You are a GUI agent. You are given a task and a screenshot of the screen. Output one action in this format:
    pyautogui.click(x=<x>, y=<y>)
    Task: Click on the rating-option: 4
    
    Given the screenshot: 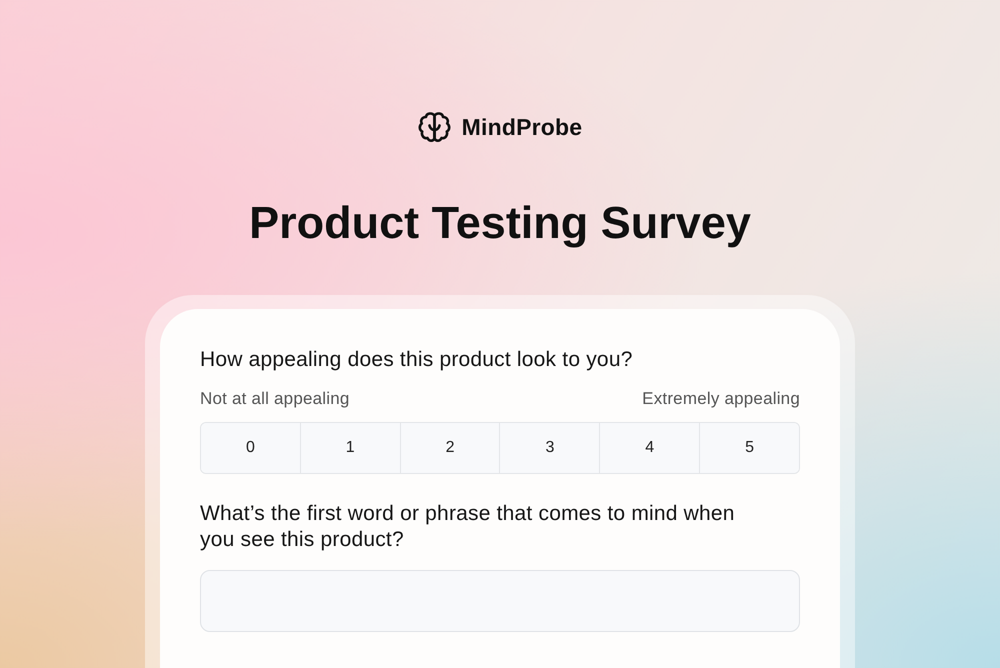 What is the action you would take?
    pyautogui.click(x=649, y=448)
    